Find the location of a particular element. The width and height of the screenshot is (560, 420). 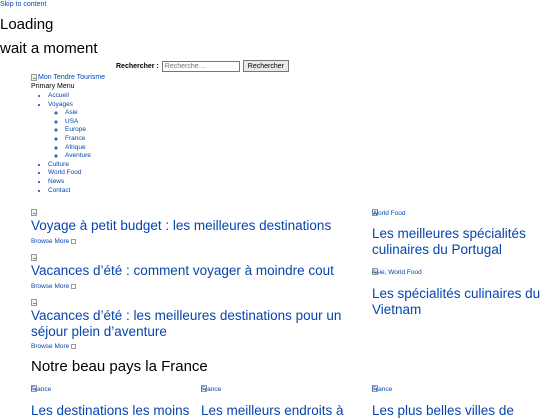

skip-to-content-link: Skip to content is located at coordinates (23, 4).